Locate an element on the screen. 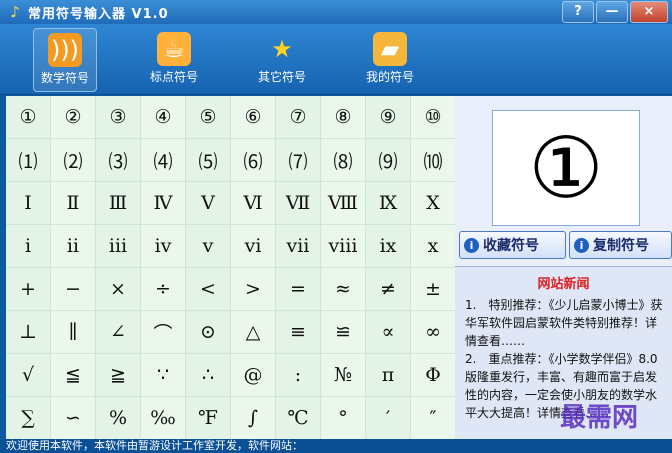 Image resolution: width=672 pixels, height=453 pixels. symbol-cell: ≠ is located at coordinates (388, 289).